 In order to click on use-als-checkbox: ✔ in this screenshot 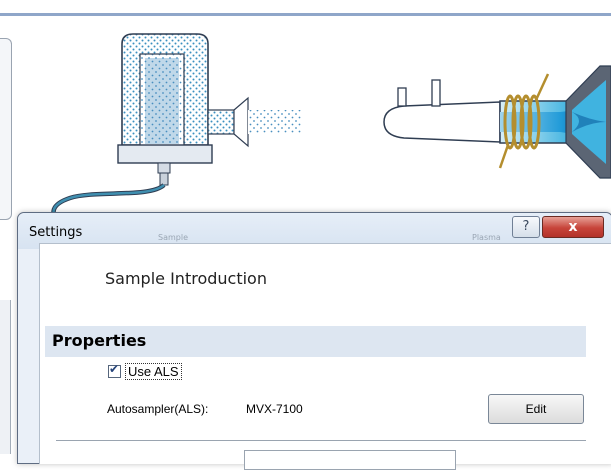, I will do `click(114, 369)`.